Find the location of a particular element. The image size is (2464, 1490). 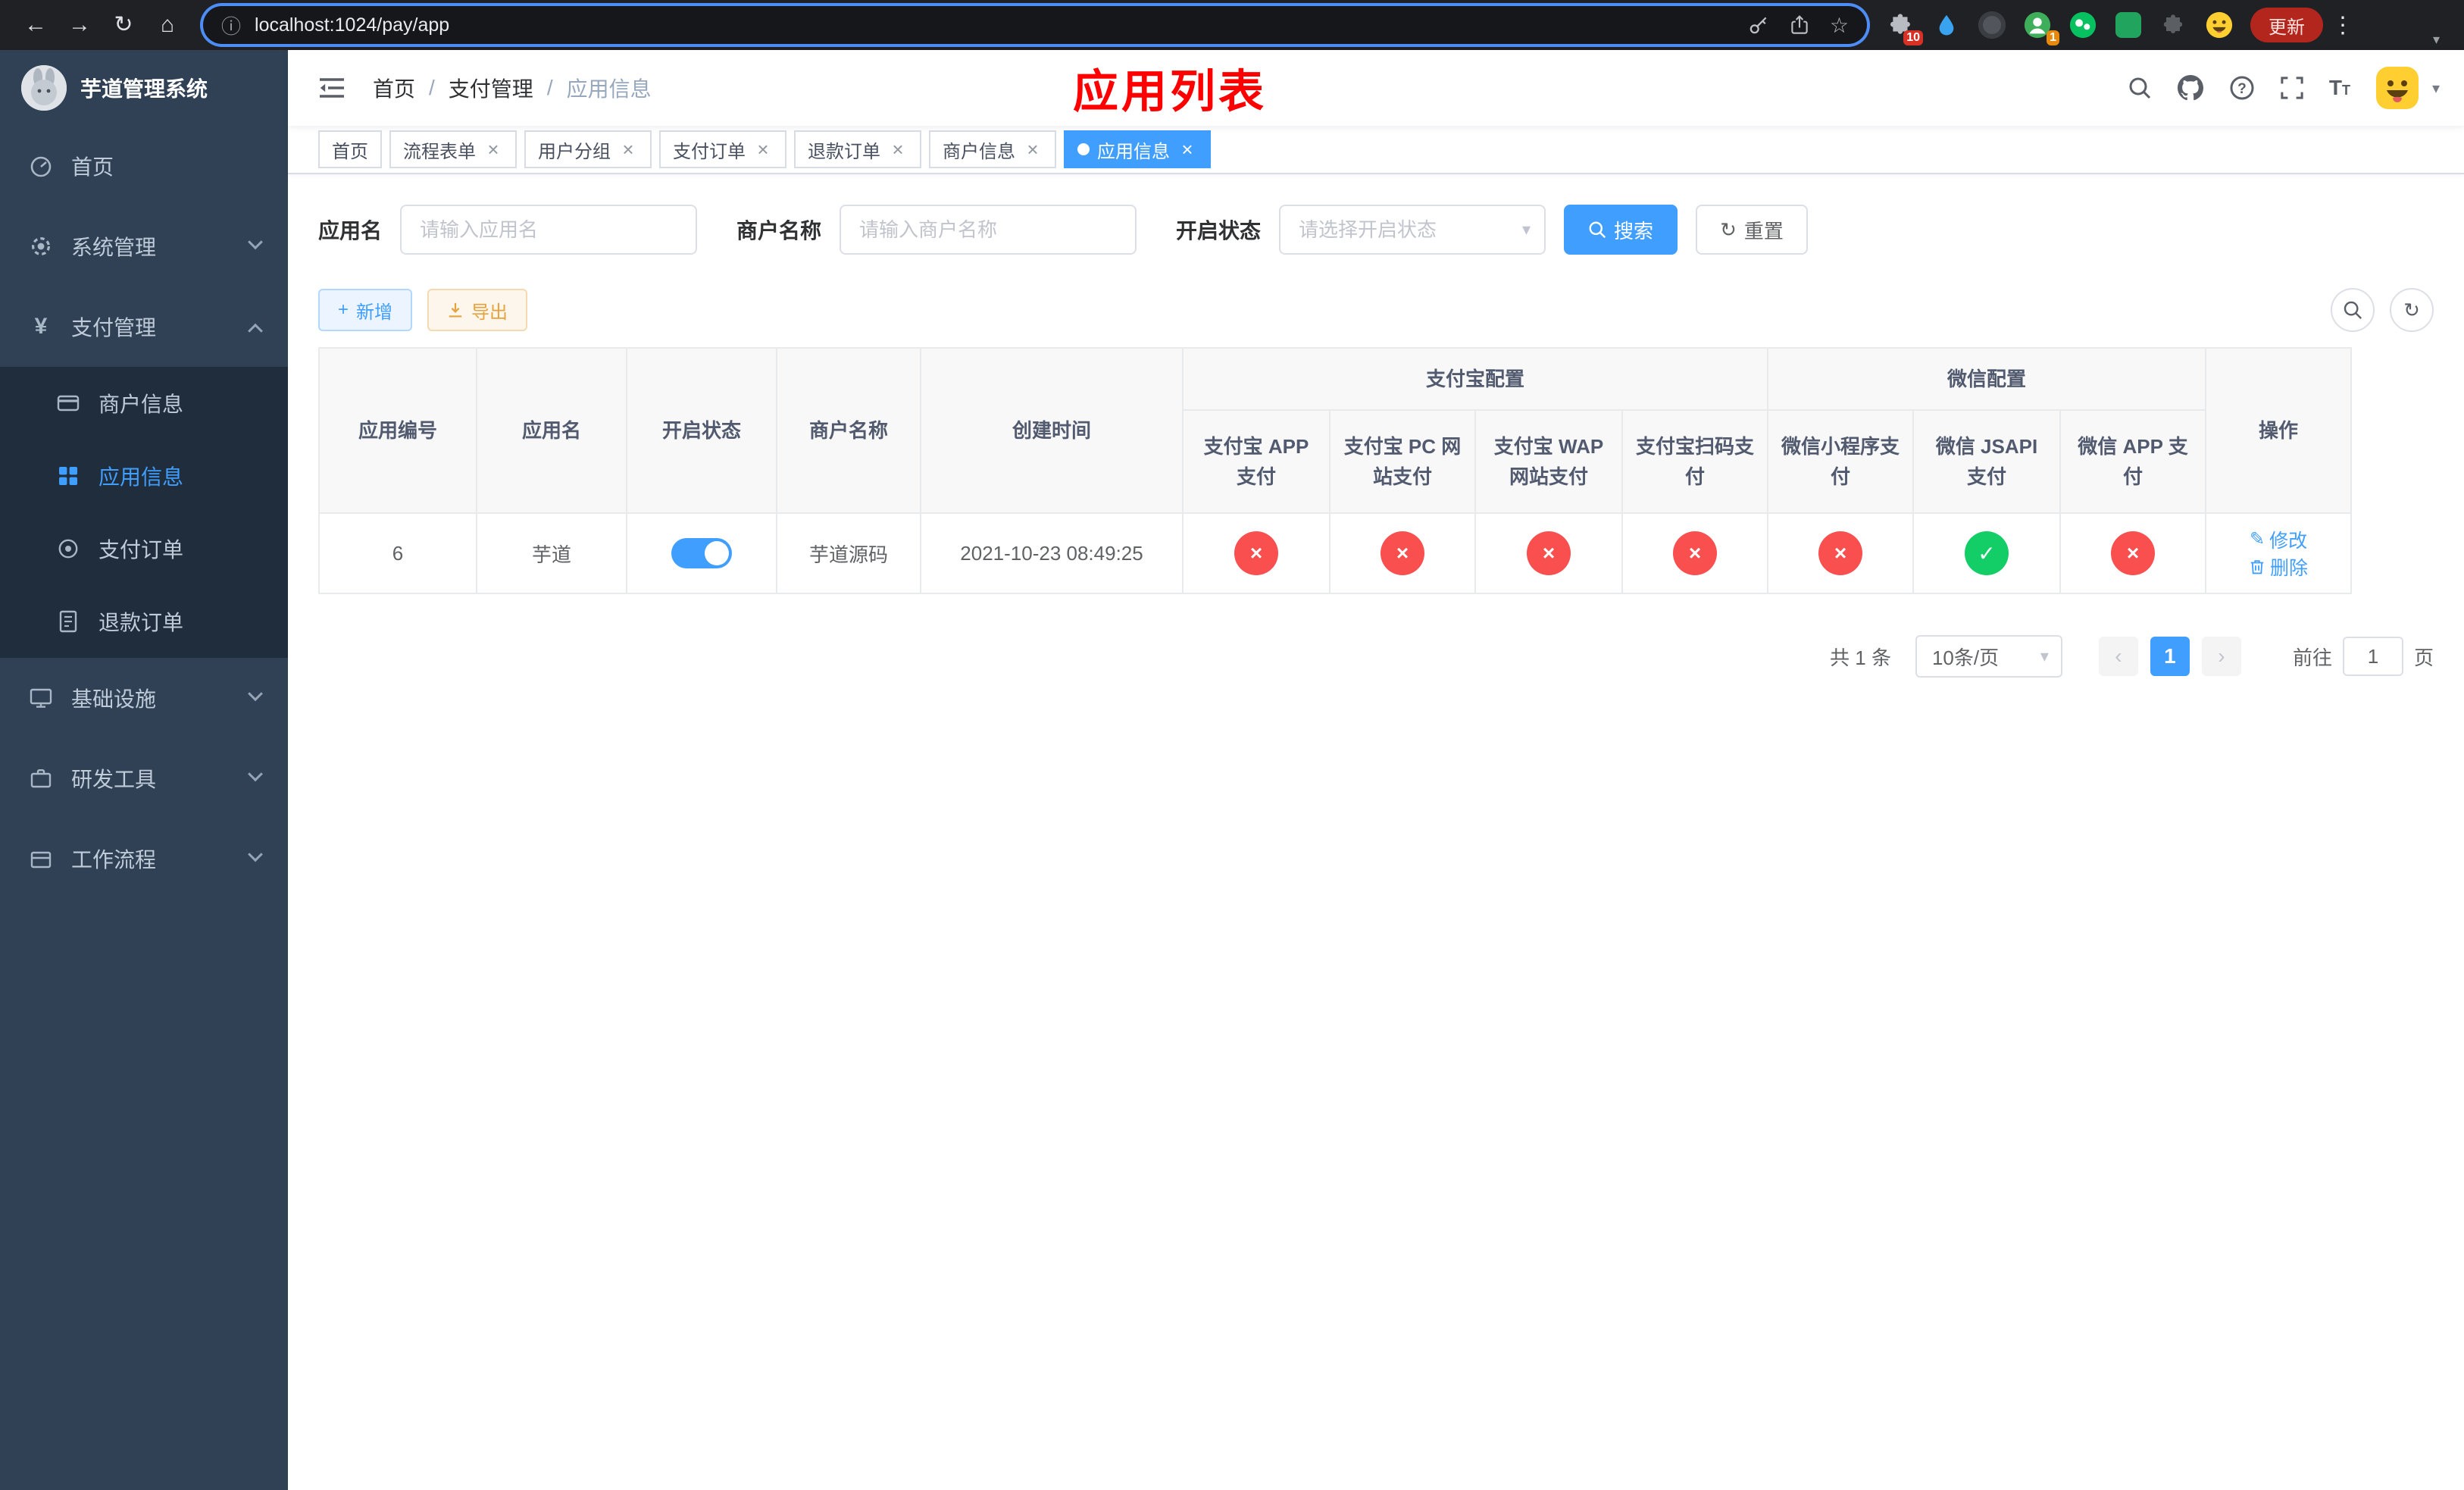

menu-label: 工作流程 is located at coordinates (114, 860).